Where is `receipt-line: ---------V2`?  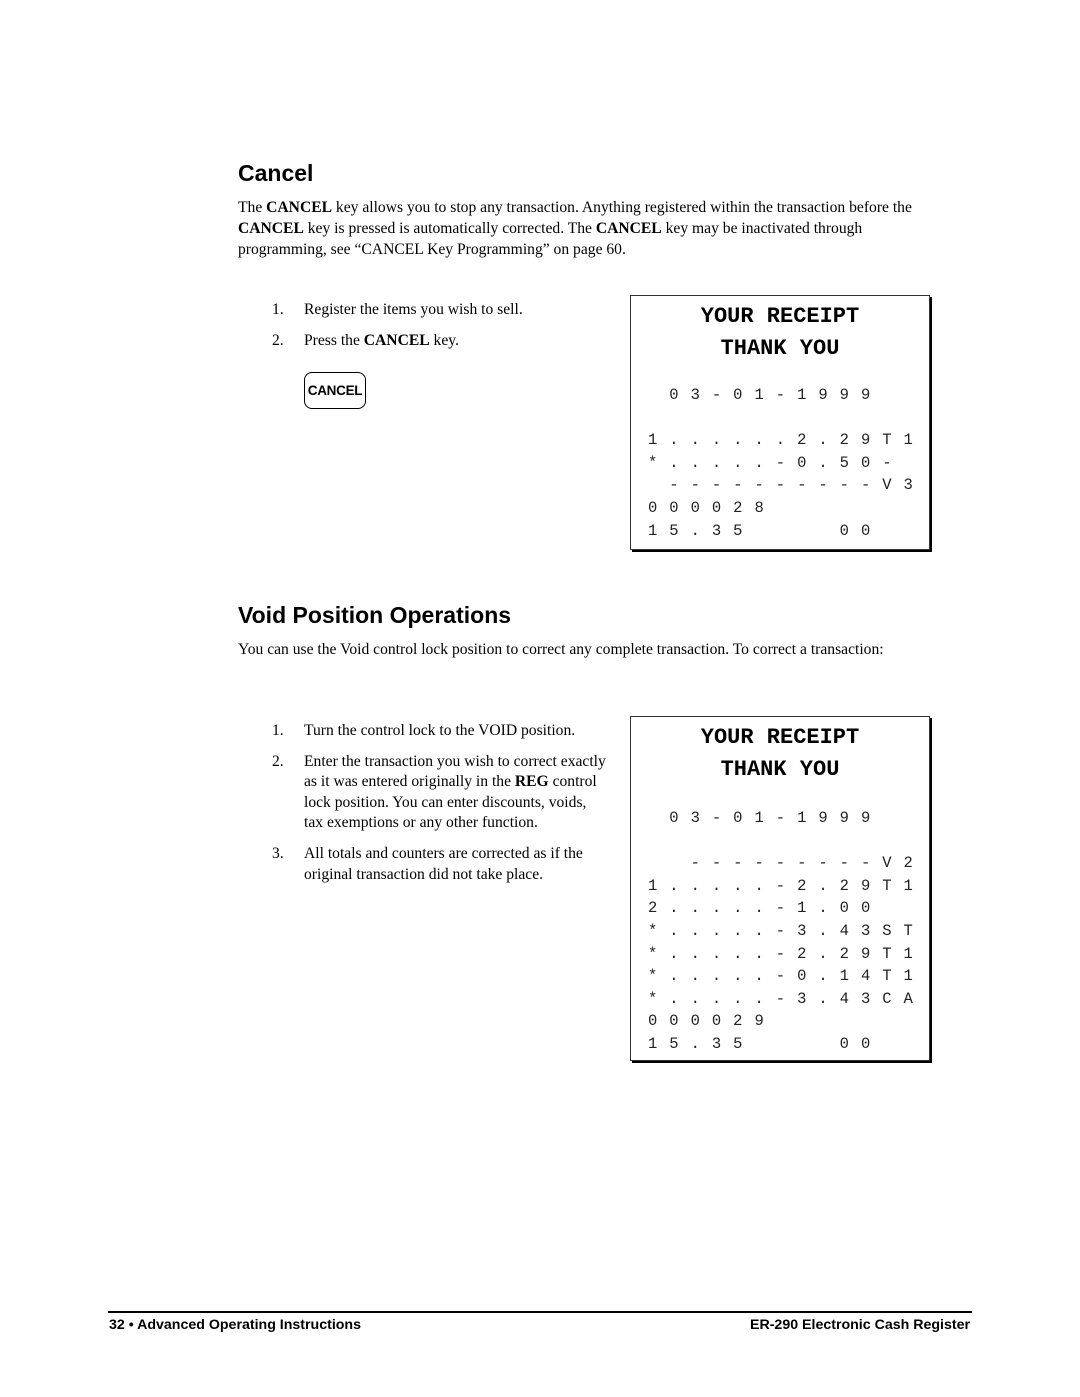 receipt-line: ---------V2 is located at coordinates (780, 863).